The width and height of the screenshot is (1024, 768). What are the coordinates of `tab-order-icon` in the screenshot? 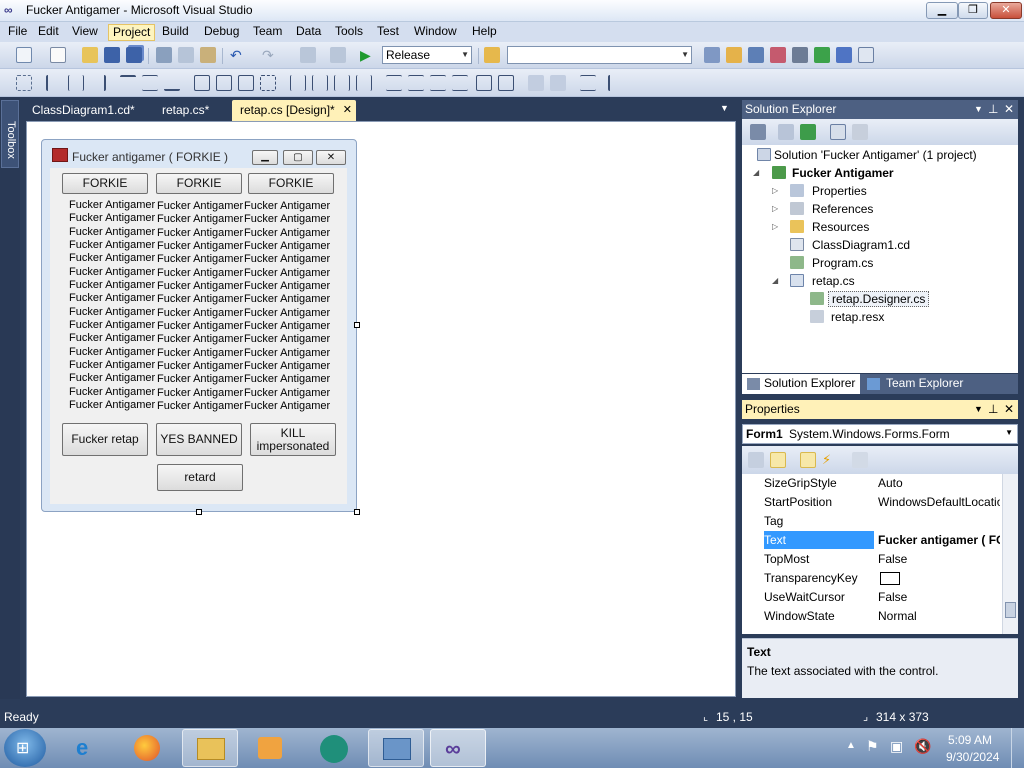 It's located at (616, 83).